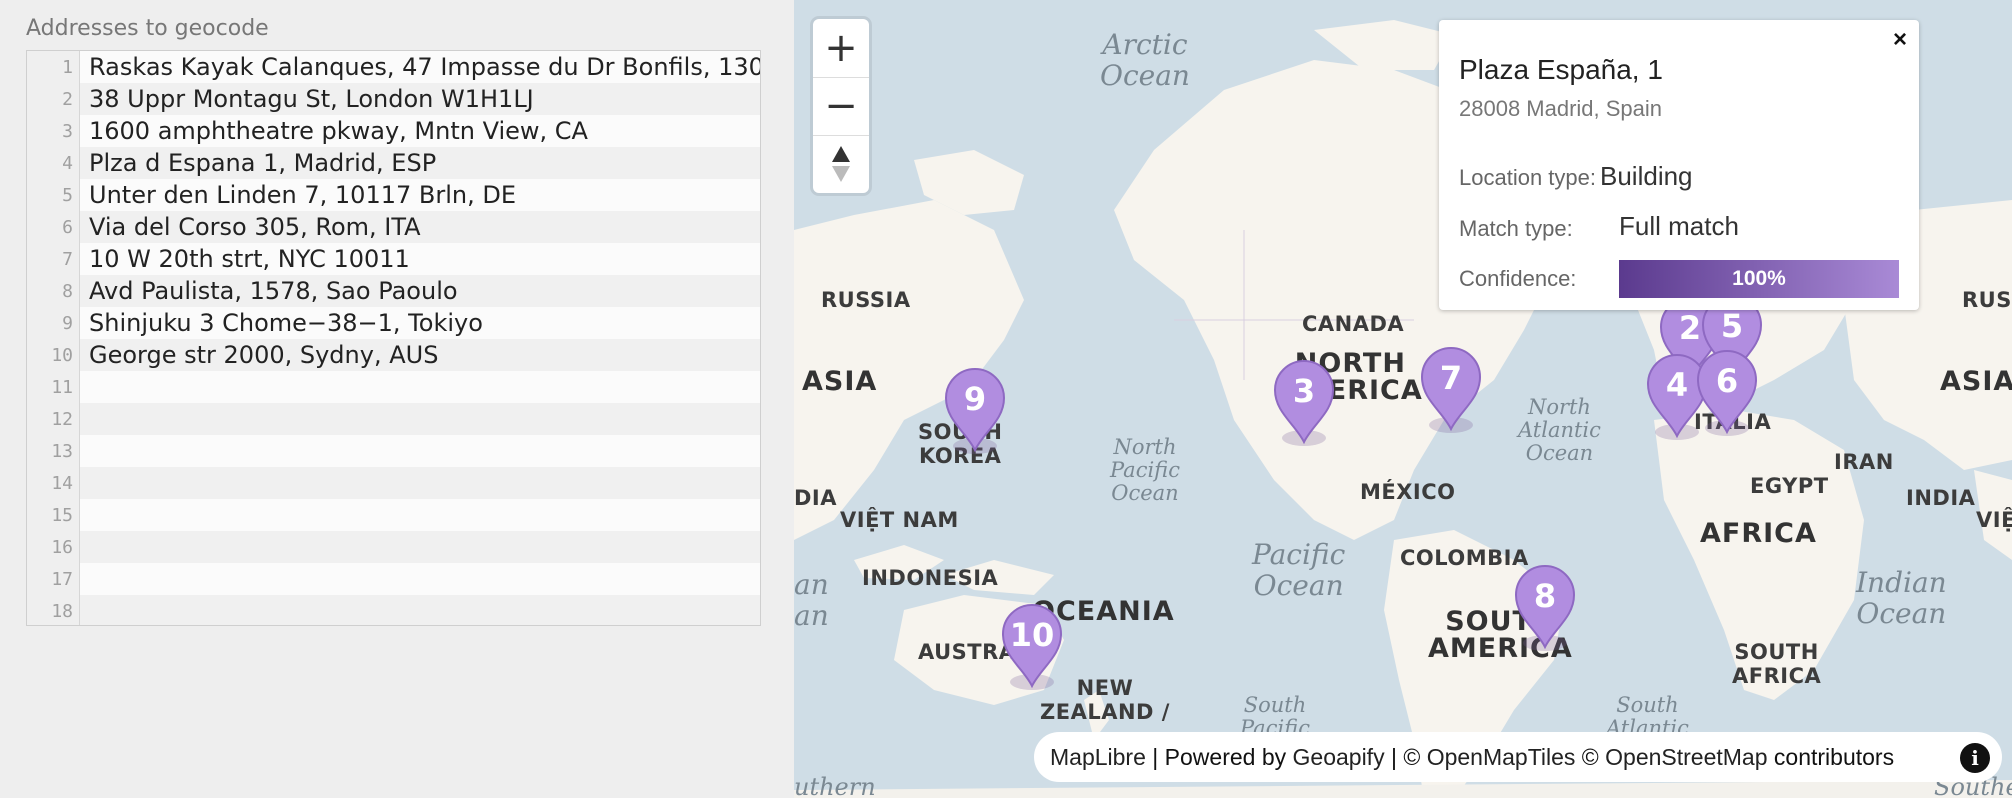 This screenshot has height=798, width=2012. What do you see at coordinates (62, 547) in the screenshot?
I see `line-number: 16` at bounding box center [62, 547].